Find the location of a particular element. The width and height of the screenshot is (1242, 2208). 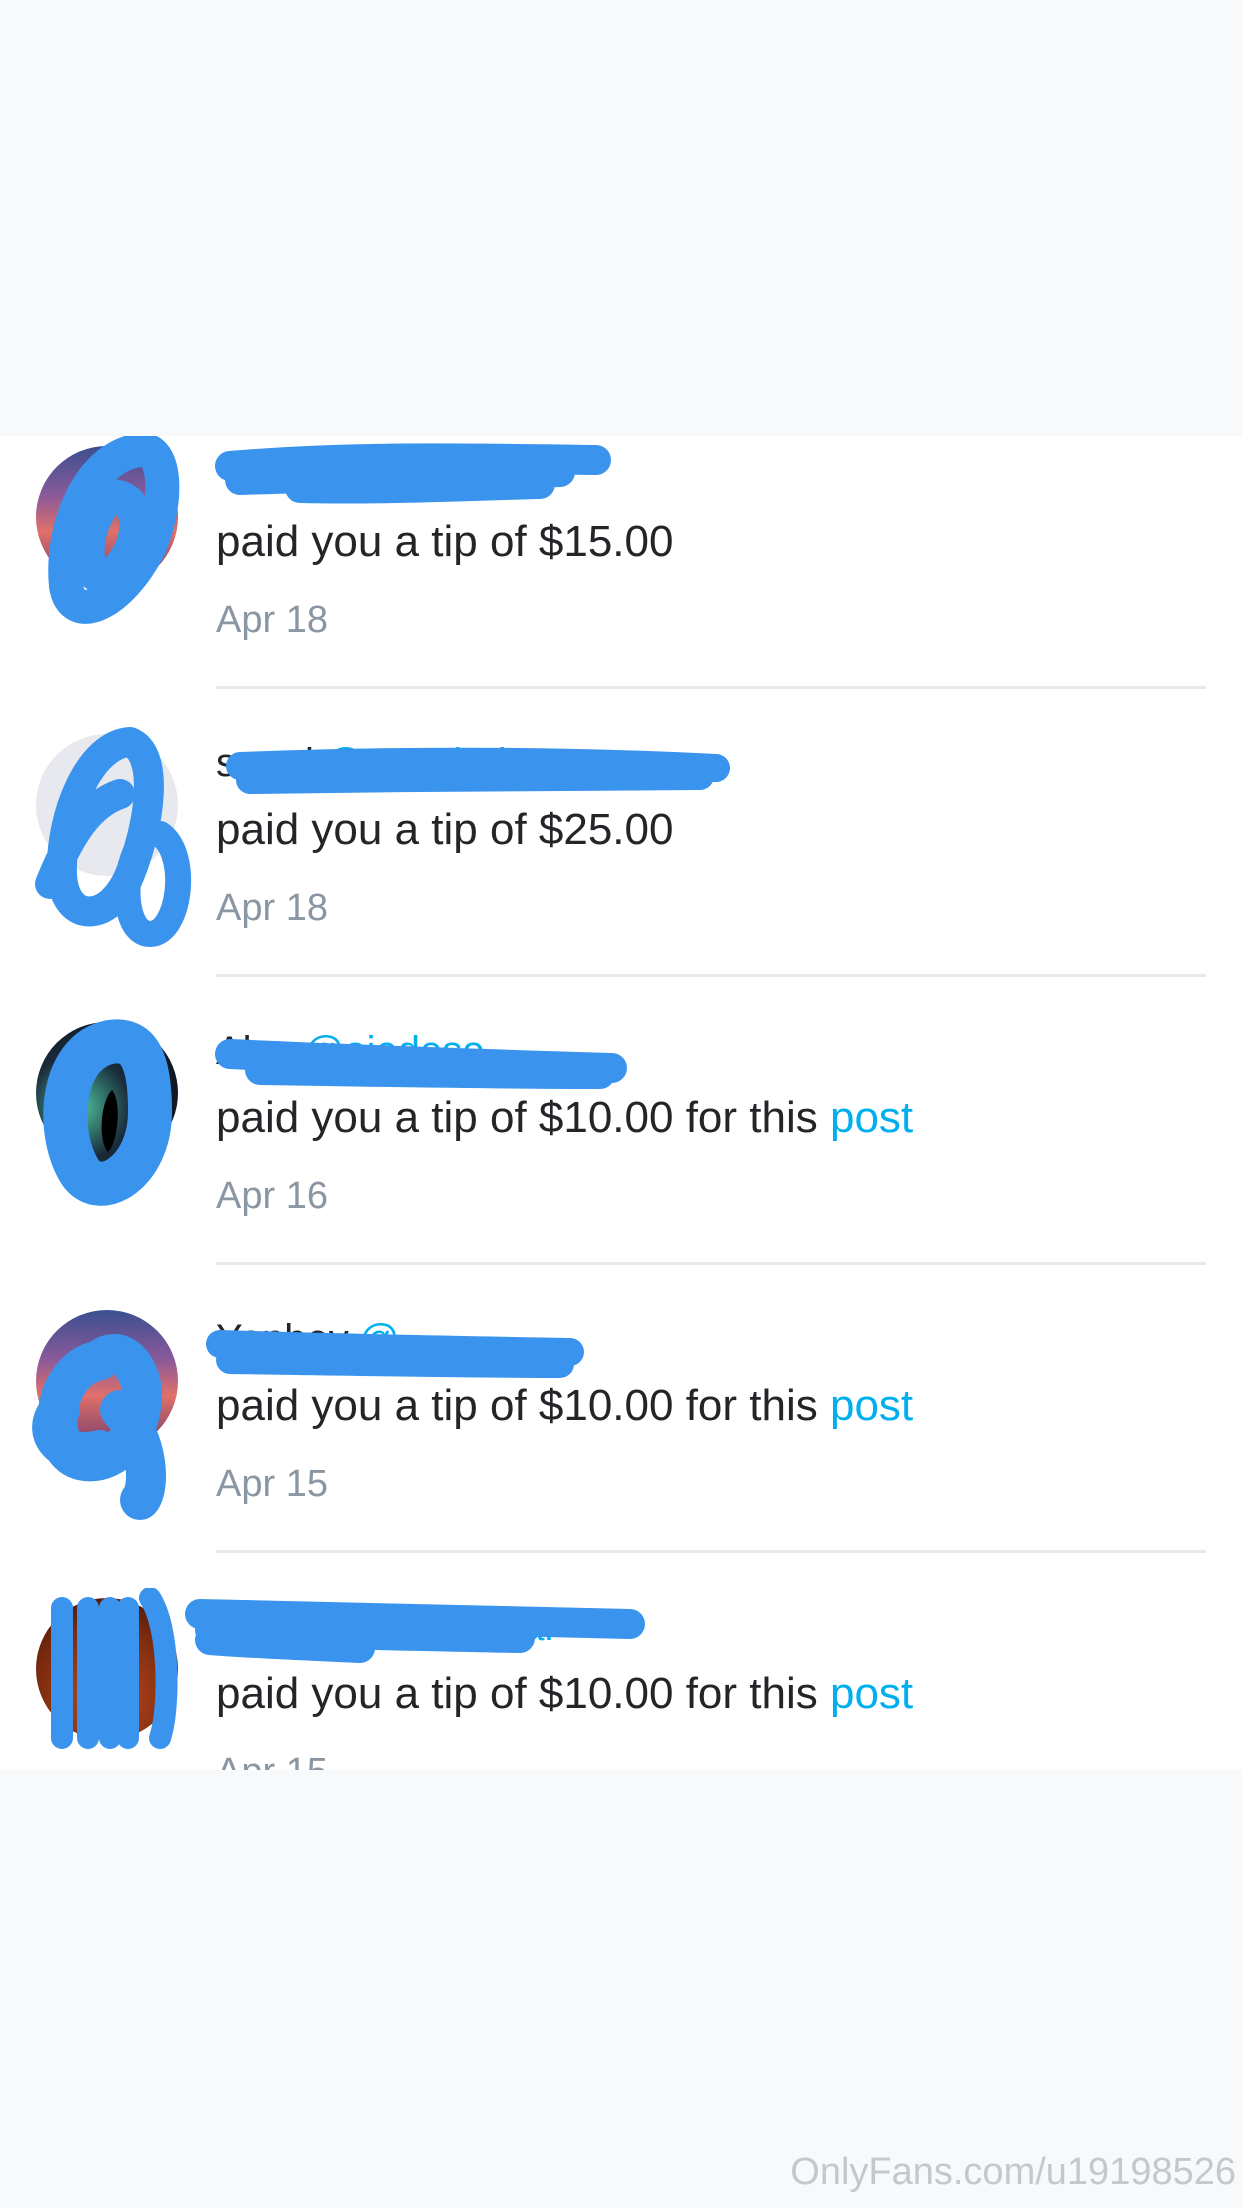

watermark: OnlyFans.com/u19198526 is located at coordinates (1013, 2172).